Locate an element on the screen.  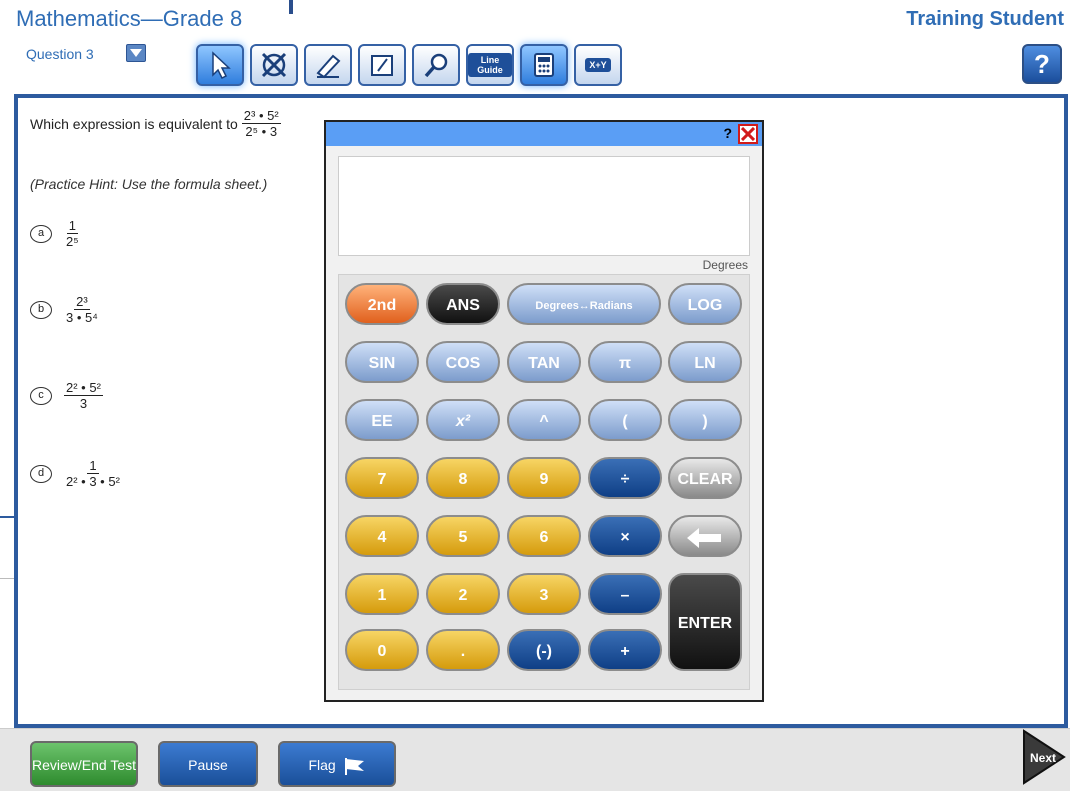
highlighter-icon is located at coordinates (328, 66).